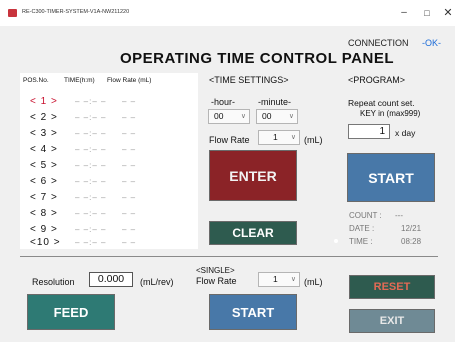 This screenshot has height=342, width=455. I want to click on hour-select: 00 ∨, so click(229, 116).